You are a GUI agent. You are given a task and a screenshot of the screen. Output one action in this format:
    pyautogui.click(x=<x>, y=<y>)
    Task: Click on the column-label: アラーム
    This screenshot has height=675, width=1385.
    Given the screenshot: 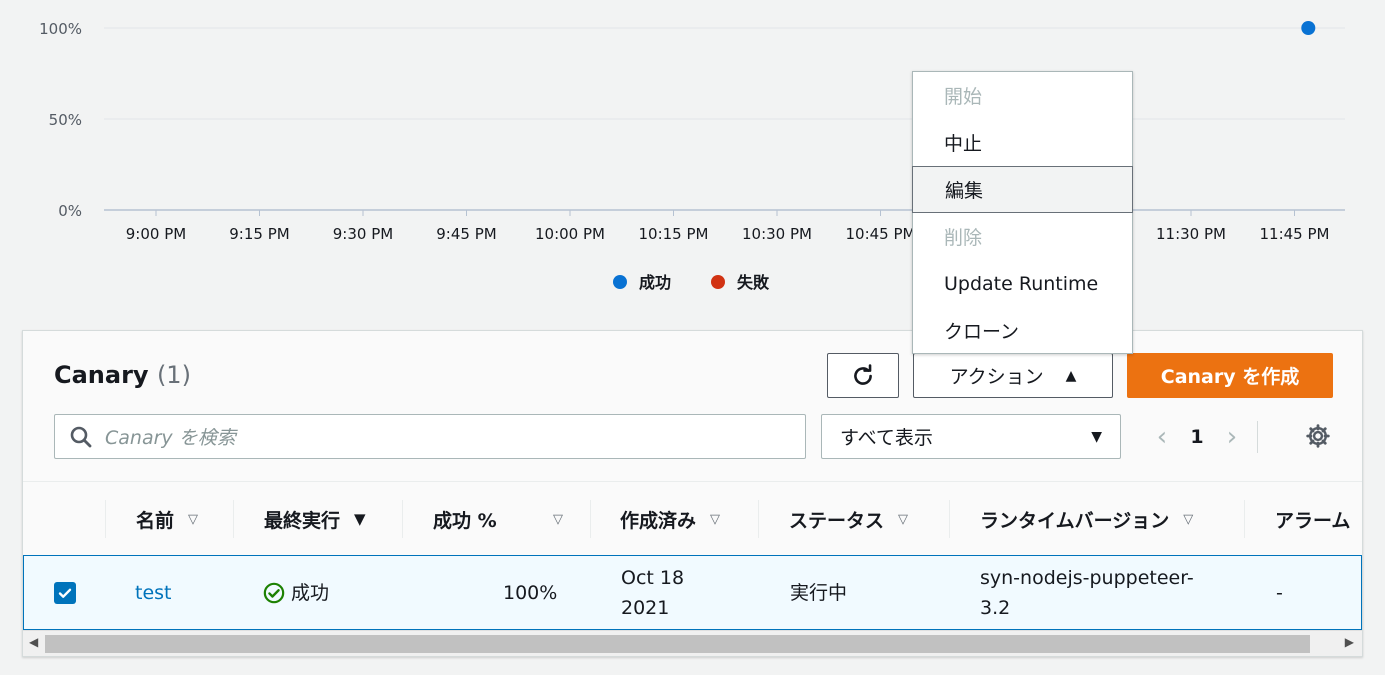 What is the action you would take?
    pyautogui.click(x=1313, y=520)
    